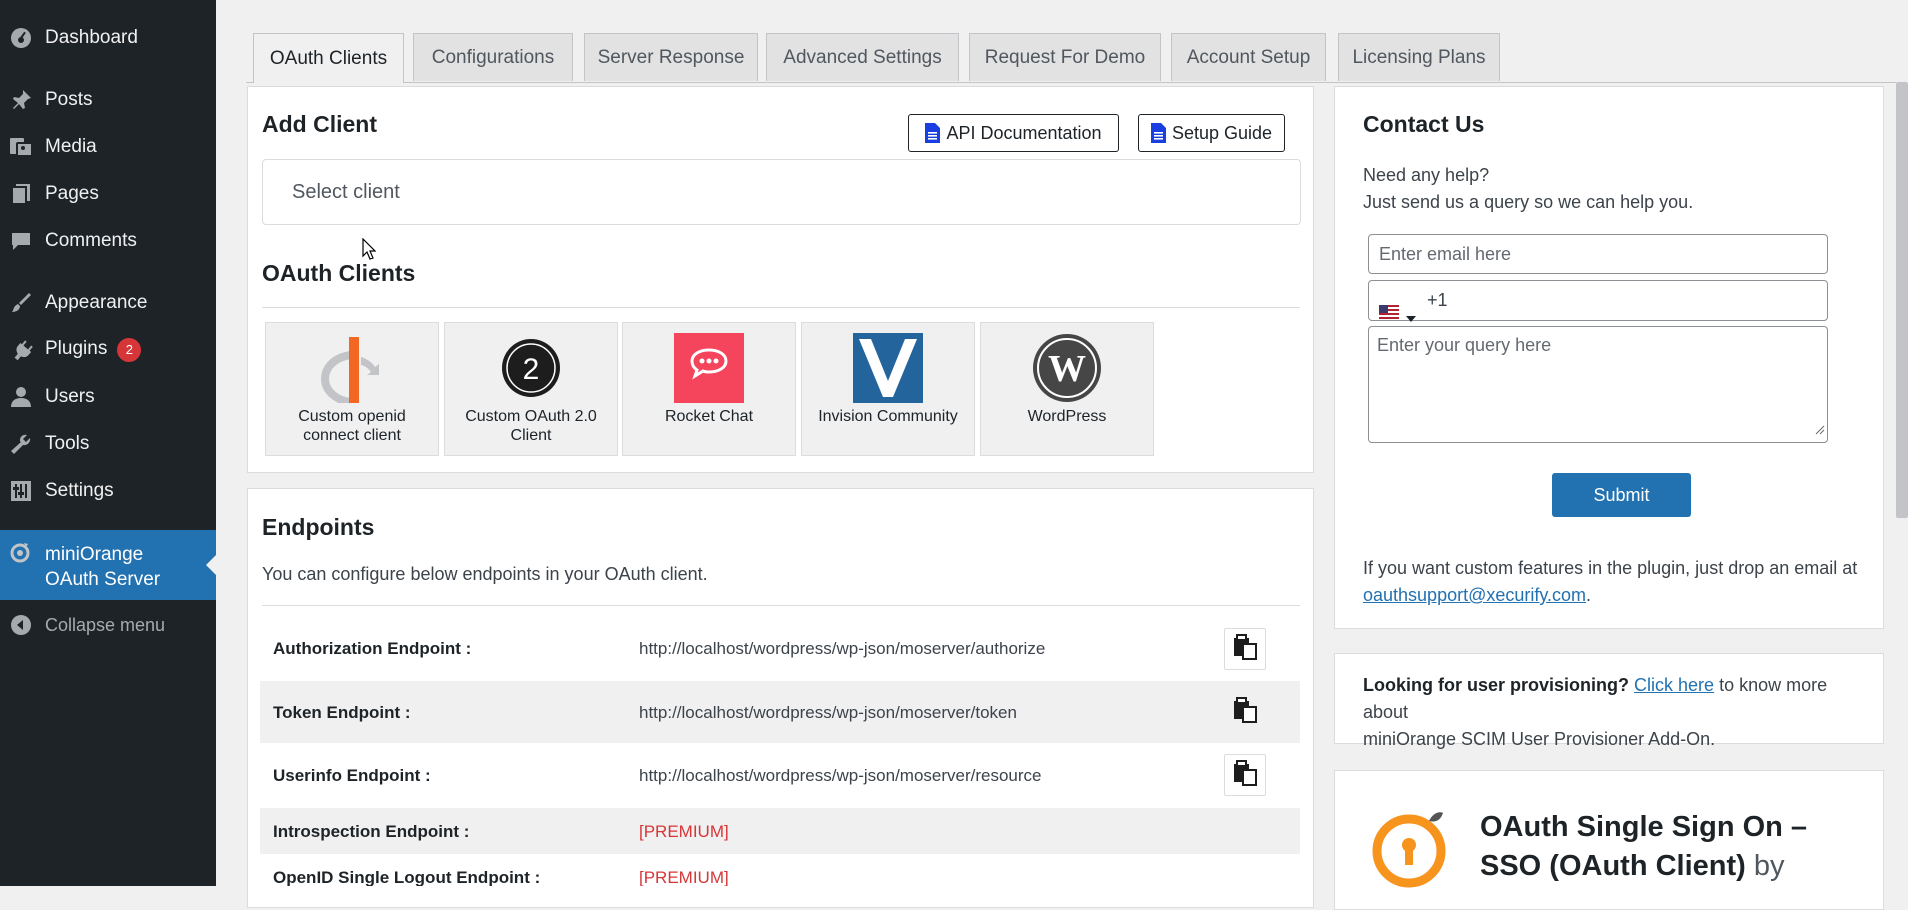 This screenshot has width=1908, height=910. I want to click on api-documentation-button: API Documentation, so click(1013, 133).